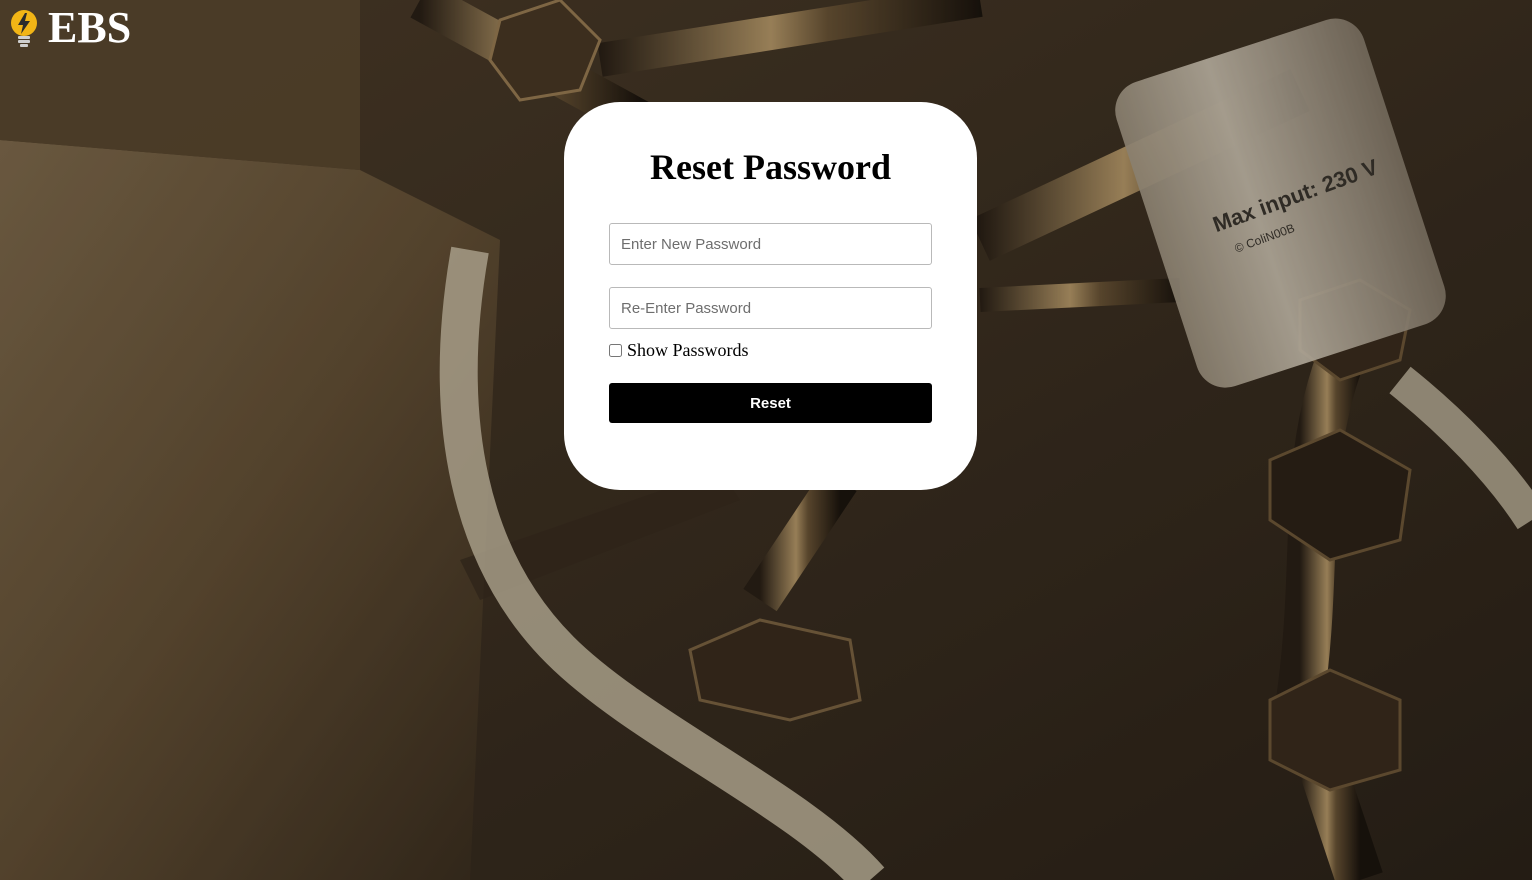  What do you see at coordinates (770, 167) in the screenshot?
I see `page-title: Reset Password` at bounding box center [770, 167].